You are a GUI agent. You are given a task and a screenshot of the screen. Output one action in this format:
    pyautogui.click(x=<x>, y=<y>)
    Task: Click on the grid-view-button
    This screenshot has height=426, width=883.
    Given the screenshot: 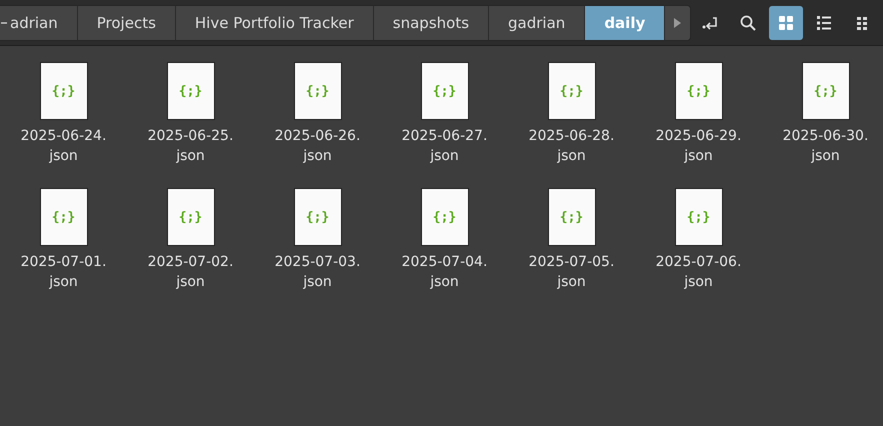 What is the action you would take?
    pyautogui.click(x=786, y=23)
    